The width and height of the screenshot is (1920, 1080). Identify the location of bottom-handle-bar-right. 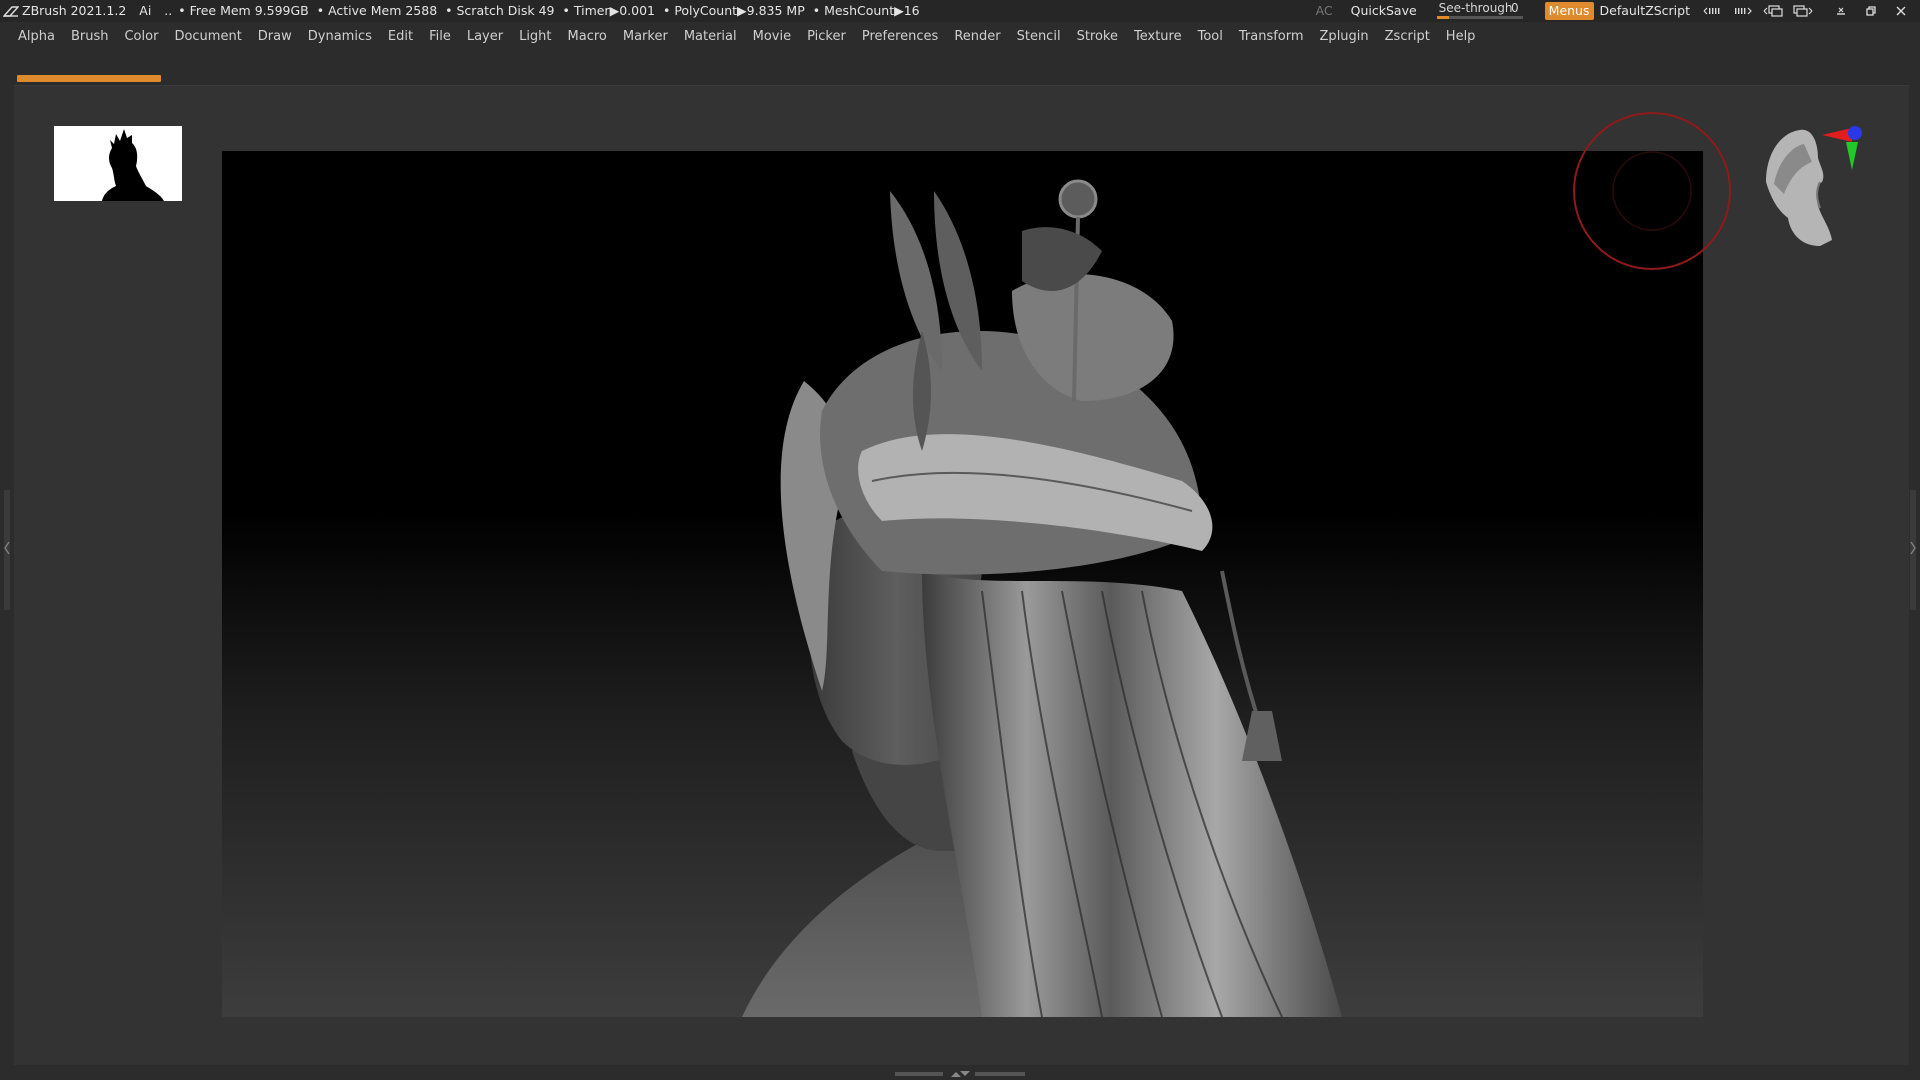
(1000, 1074).